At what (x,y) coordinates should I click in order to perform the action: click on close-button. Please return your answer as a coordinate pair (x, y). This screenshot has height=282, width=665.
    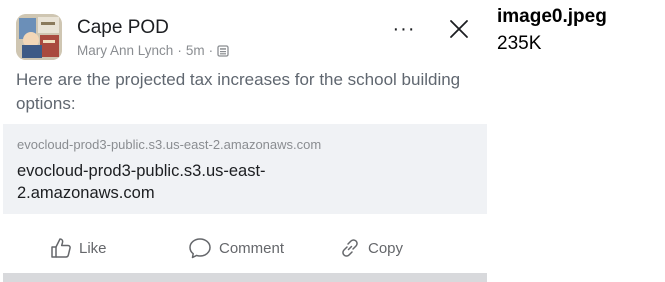
    Looking at the image, I should click on (459, 29).